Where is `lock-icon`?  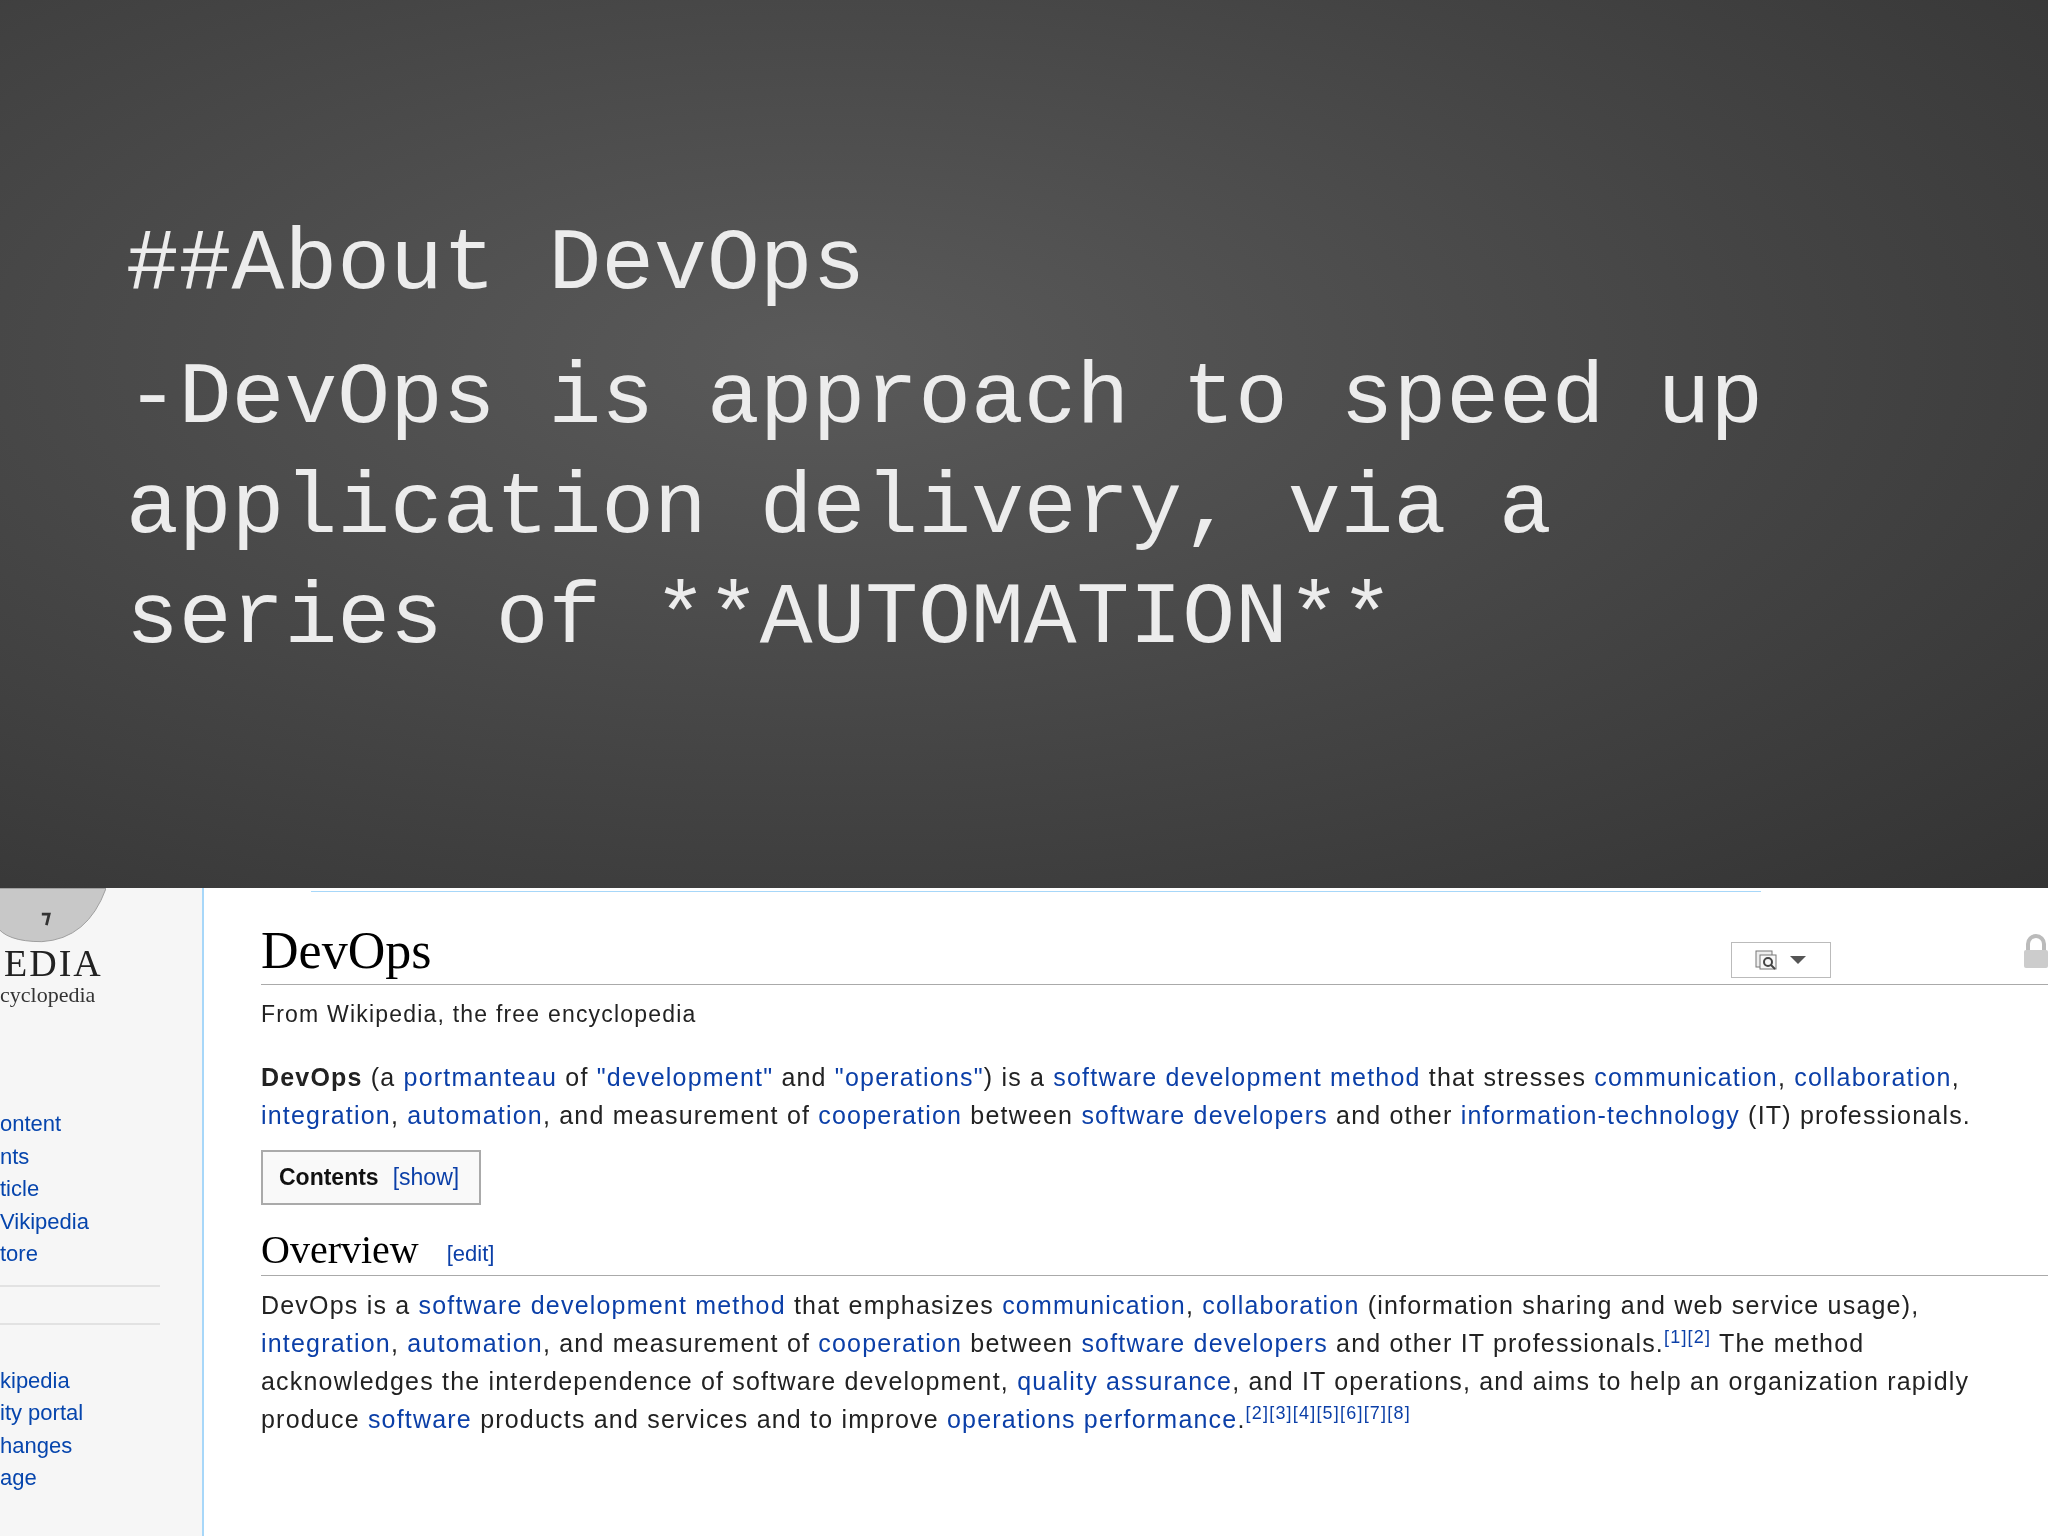
lock-icon is located at coordinates (2034, 952).